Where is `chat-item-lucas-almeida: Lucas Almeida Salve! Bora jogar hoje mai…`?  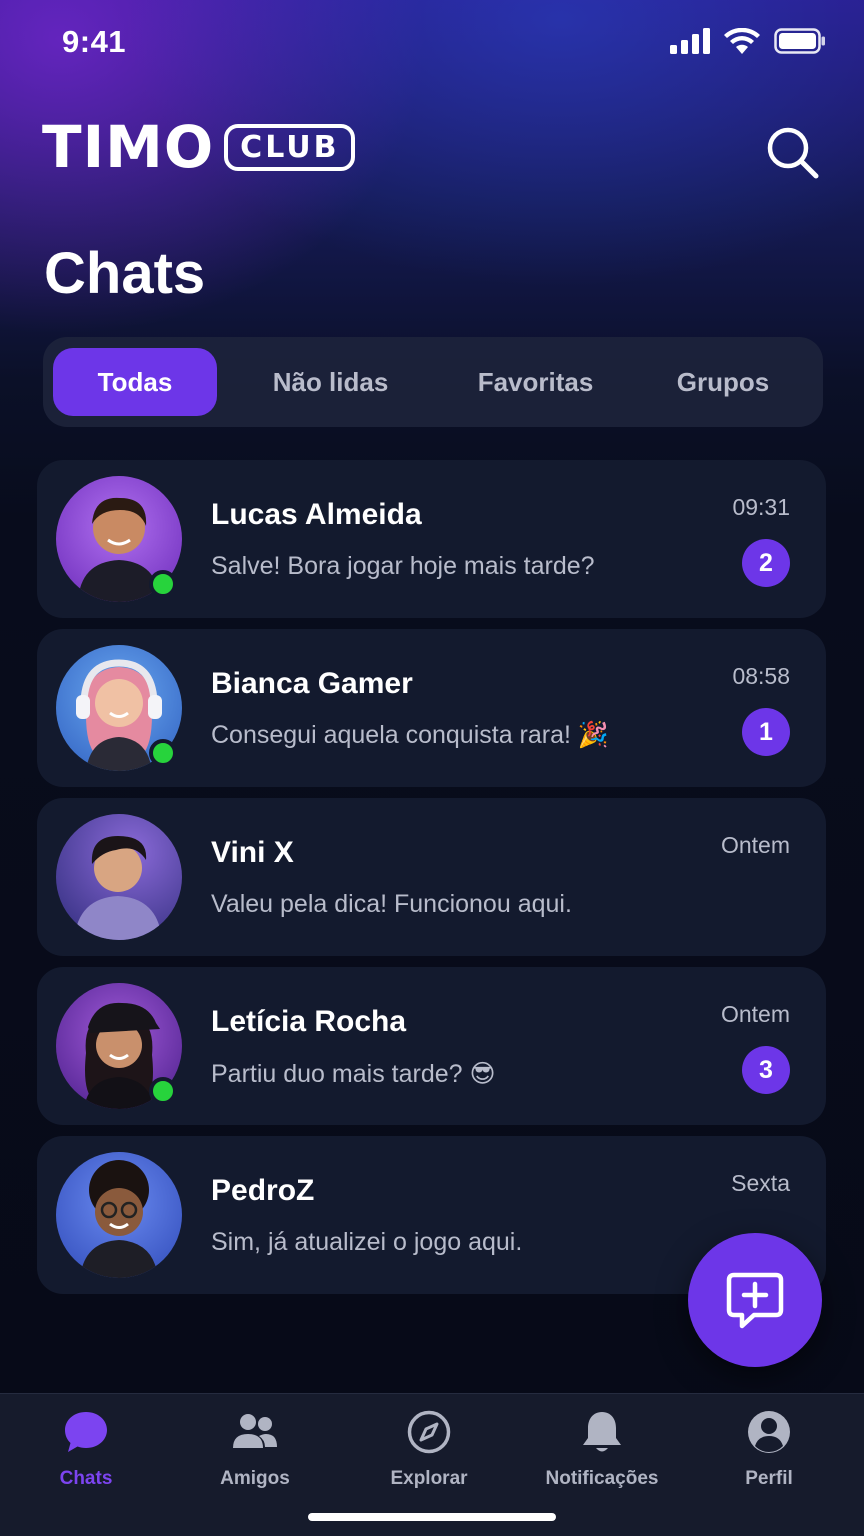 chat-item-lucas-almeida: Lucas Almeida Salve! Bora jogar hoje mai… is located at coordinates (431, 539).